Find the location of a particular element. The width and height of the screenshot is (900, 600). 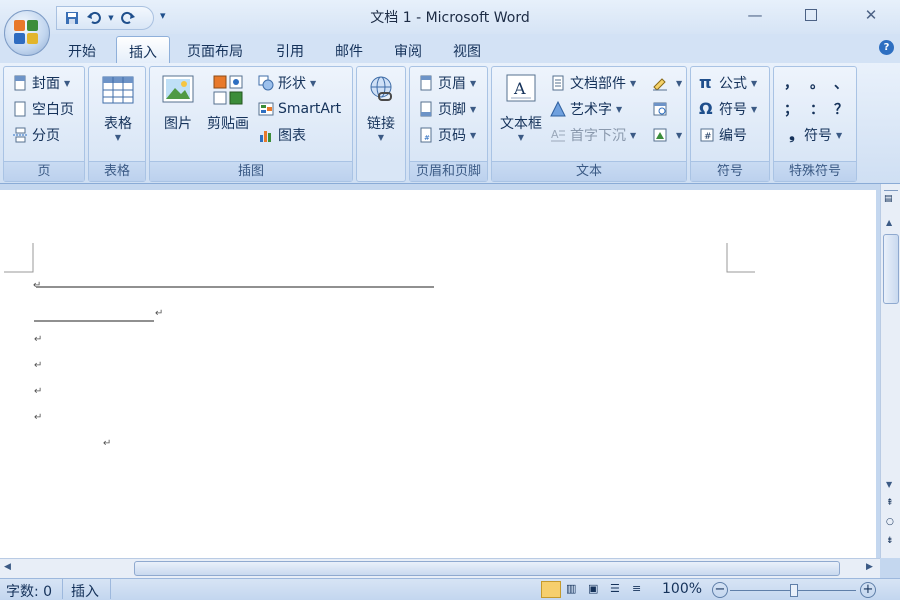

chart-button: 图表 is located at coordinates (282, 135).